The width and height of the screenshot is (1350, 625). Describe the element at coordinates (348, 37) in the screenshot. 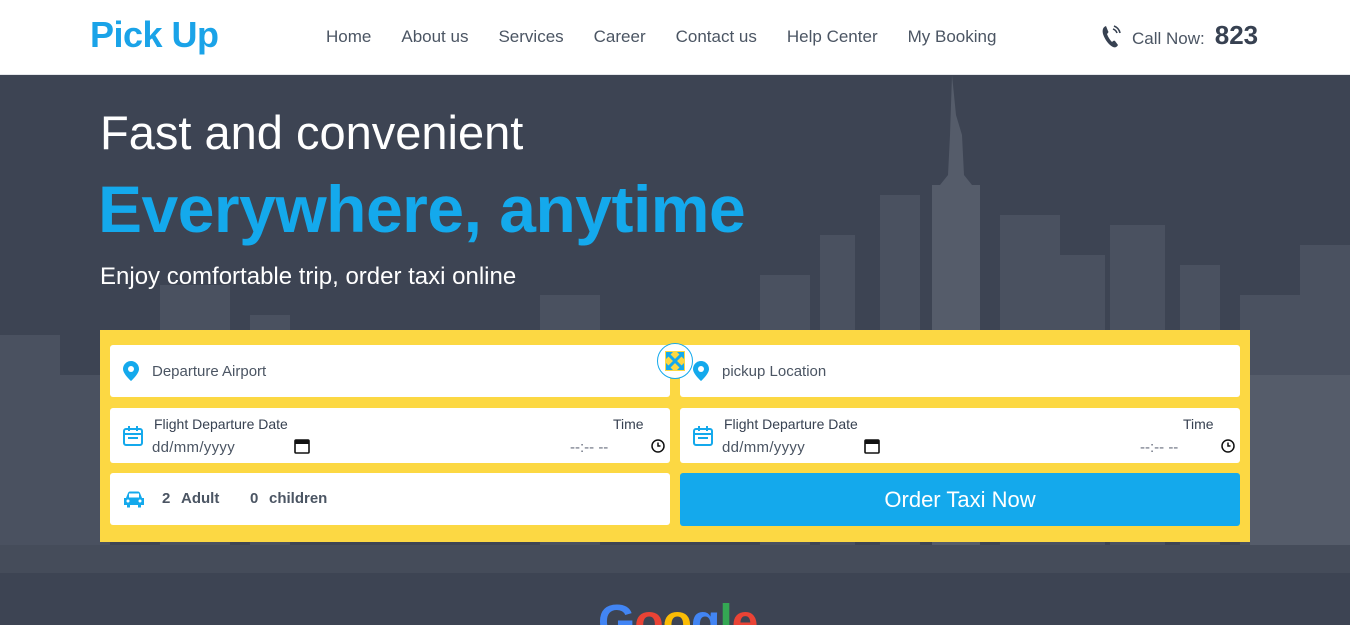

I see `nav-home: Home` at that location.